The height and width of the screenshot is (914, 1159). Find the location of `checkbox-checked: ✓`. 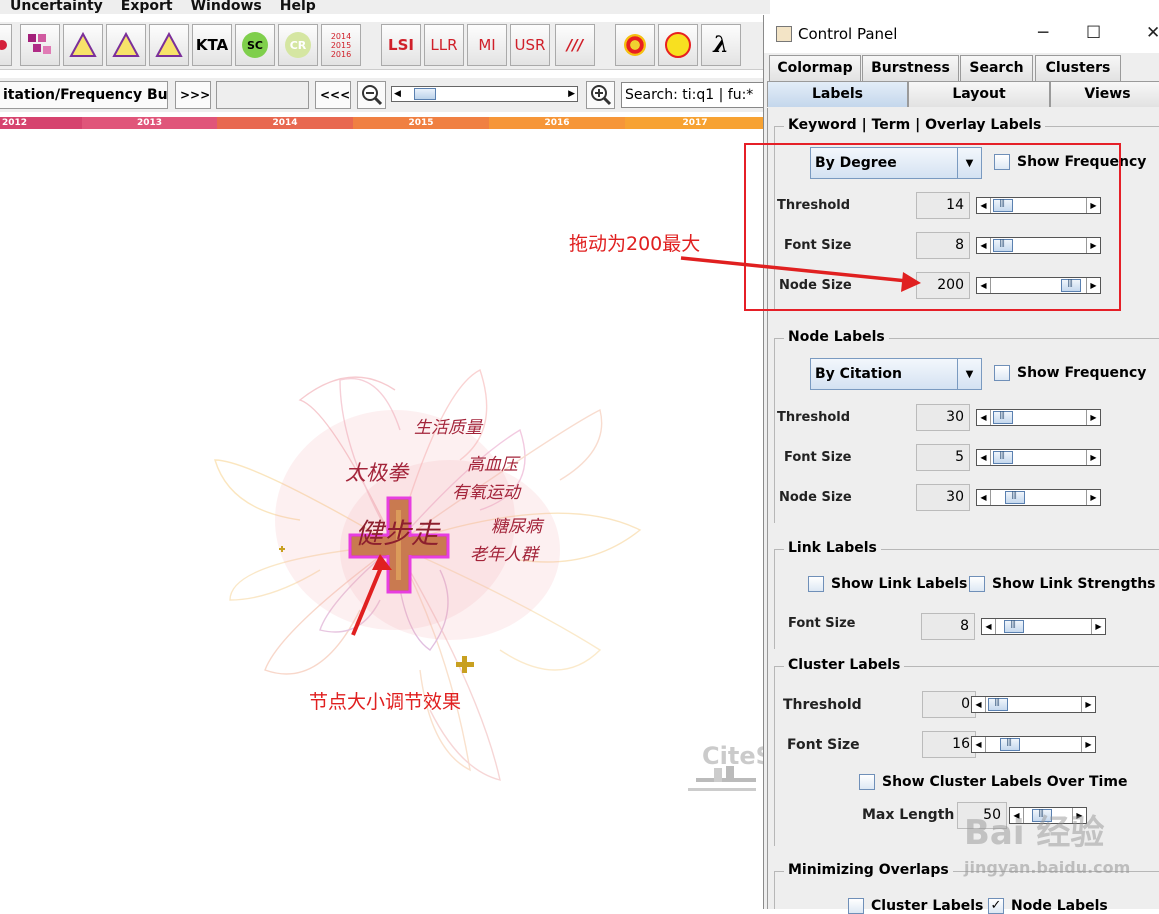

checkbox-checked: ✓ is located at coordinates (996, 906).